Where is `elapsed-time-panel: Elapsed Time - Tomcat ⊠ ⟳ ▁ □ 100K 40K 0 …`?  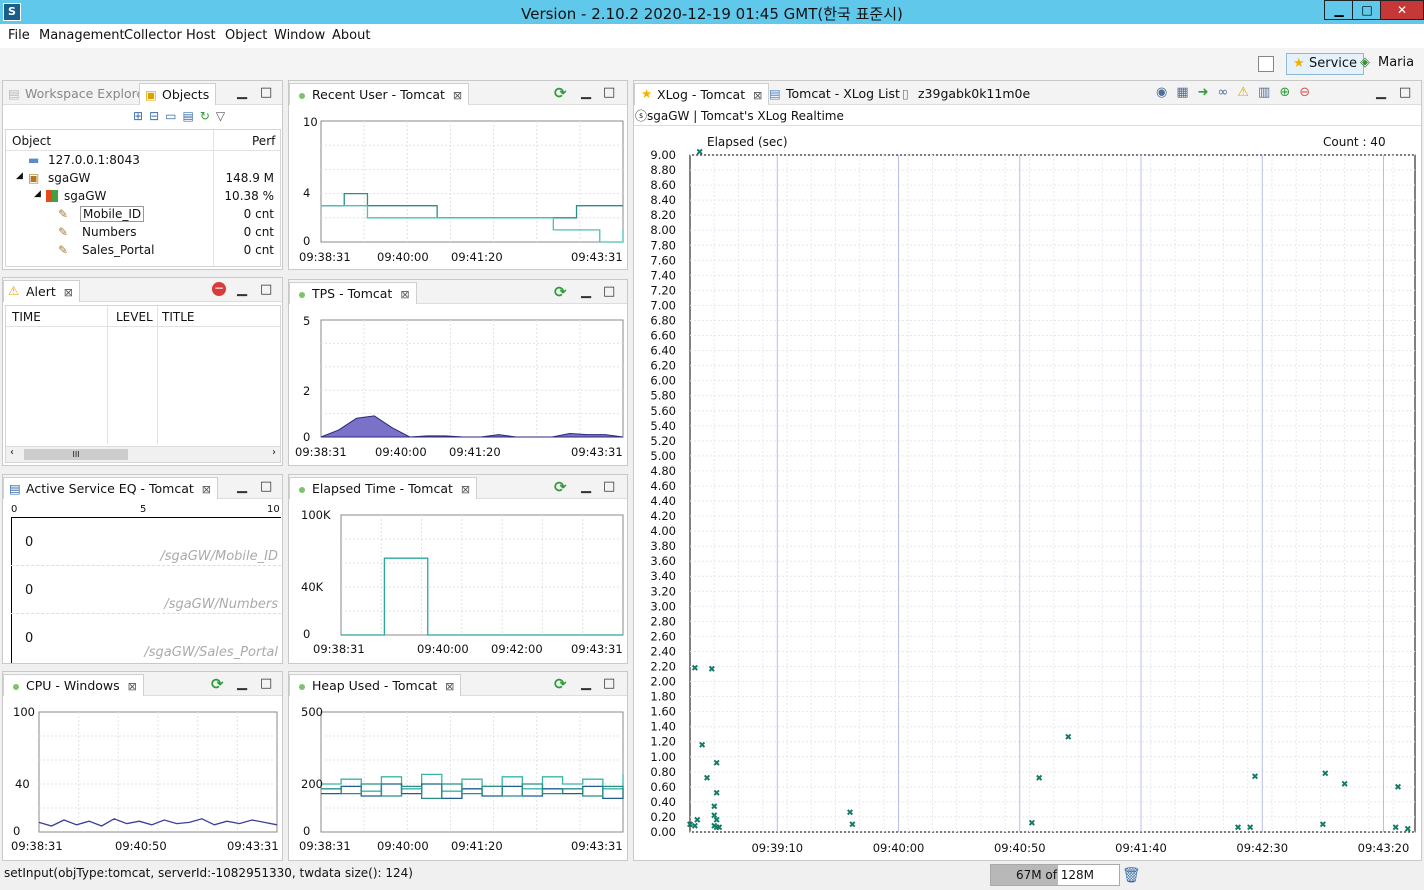 elapsed-time-panel: Elapsed Time - Tomcat ⊠ ⟳ ▁ □ 100K 40K 0 … is located at coordinates (458, 569).